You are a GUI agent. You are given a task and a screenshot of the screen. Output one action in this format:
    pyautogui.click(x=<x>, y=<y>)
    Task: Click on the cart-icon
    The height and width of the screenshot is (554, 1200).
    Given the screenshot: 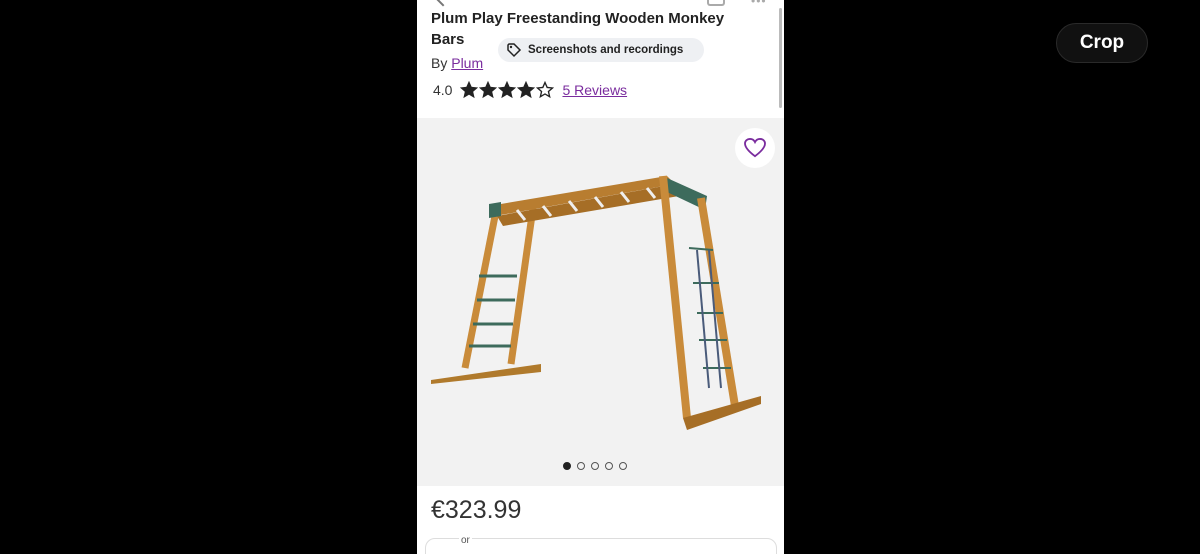 What is the action you would take?
    pyautogui.click(x=716, y=3)
    